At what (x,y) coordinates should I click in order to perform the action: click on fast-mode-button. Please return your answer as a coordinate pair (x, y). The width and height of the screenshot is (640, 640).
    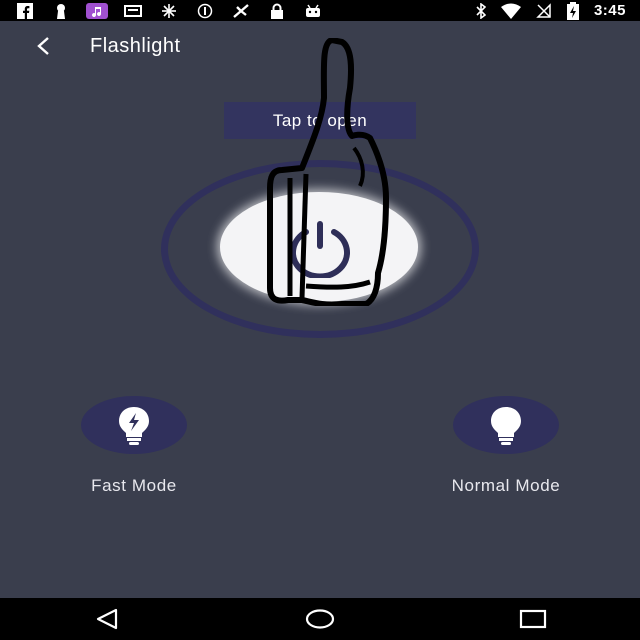
    Looking at the image, I should click on (134, 425).